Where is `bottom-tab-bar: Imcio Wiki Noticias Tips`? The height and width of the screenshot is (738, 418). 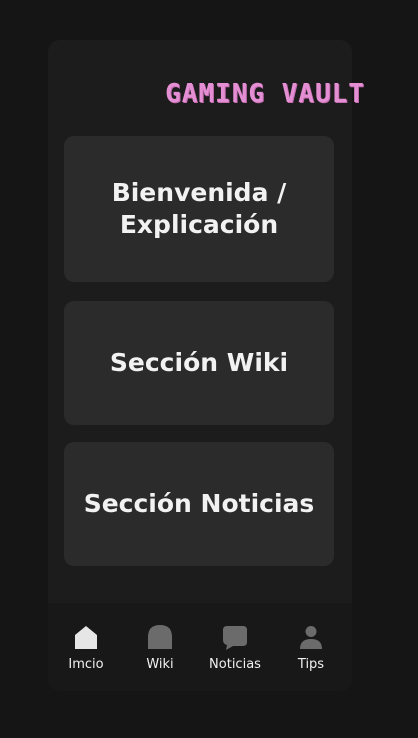 bottom-tab-bar: Imcio Wiki Noticias Tips is located at coordinates (200, 647).